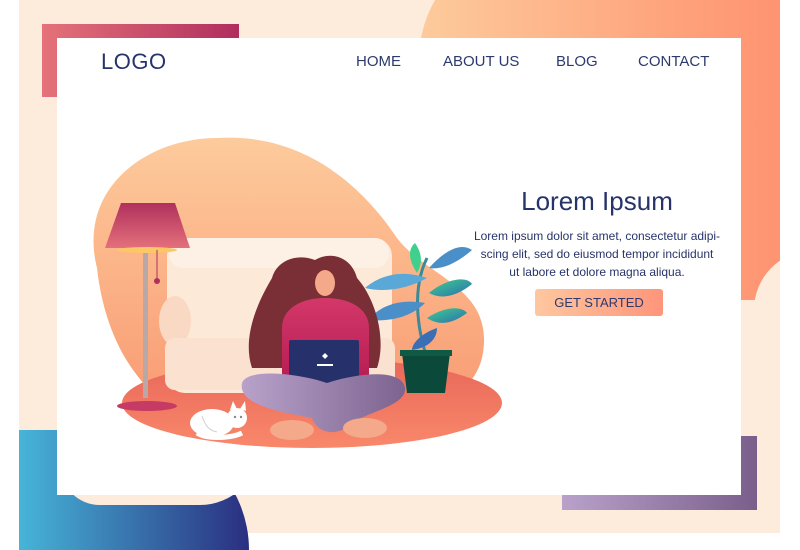 This screenshot has height=550, width=800. What do you see at coordinates (597, 272) in the screenshot?
I see `hero-text-line: ut labore et dolore magna aliqua.` at bounding box center [597, 272].